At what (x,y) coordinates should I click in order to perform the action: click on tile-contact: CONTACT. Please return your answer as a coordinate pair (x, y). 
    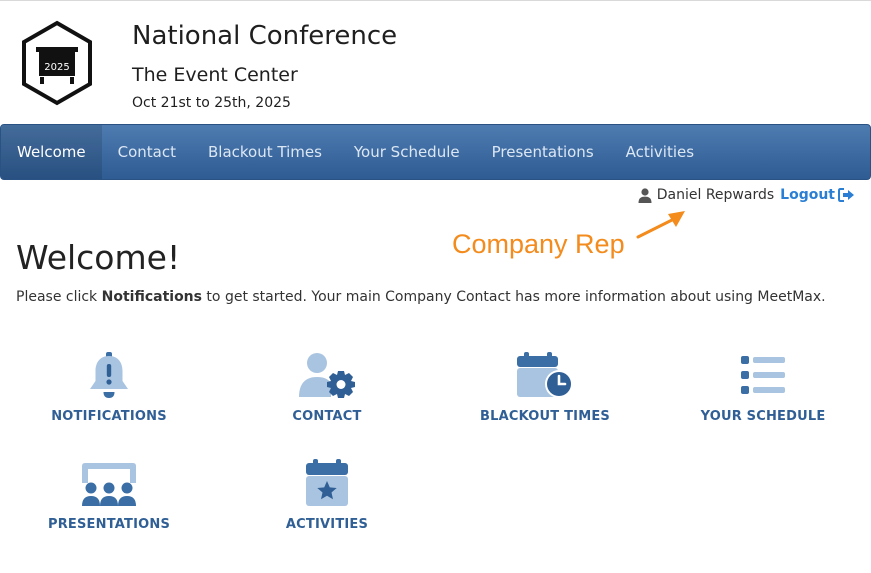
    Looking at the image, I should click on (327, 387).